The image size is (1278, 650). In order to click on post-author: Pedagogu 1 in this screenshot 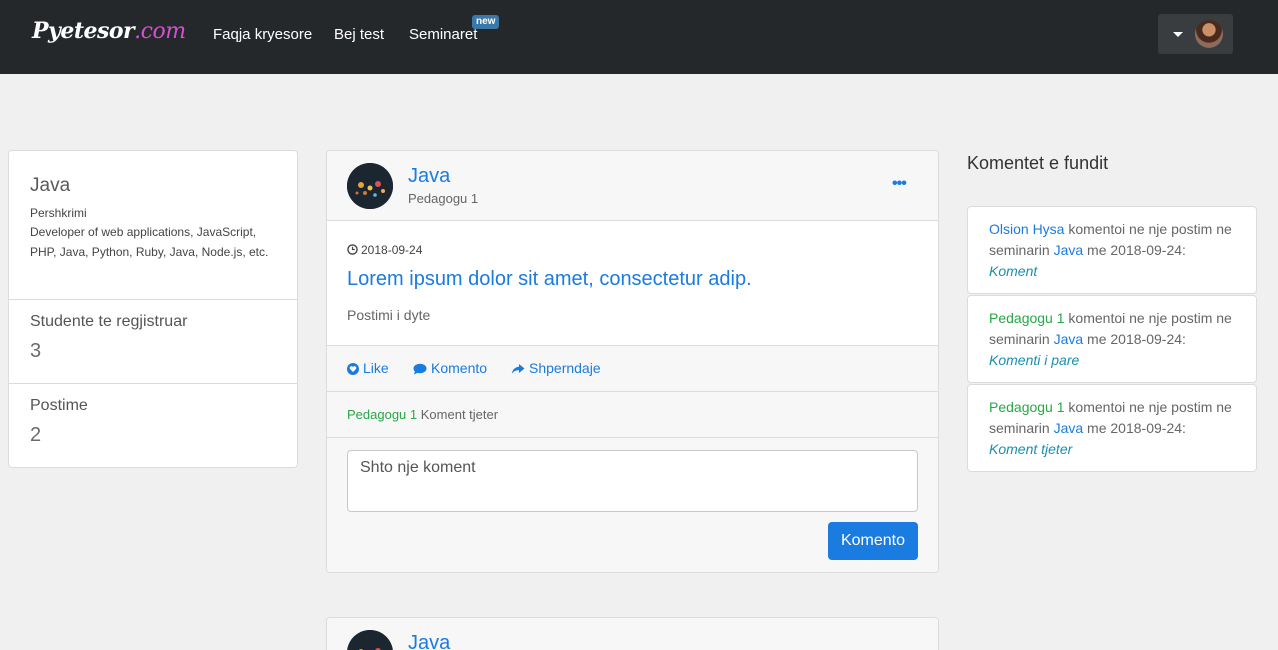, I will do `click(443, 198)`.